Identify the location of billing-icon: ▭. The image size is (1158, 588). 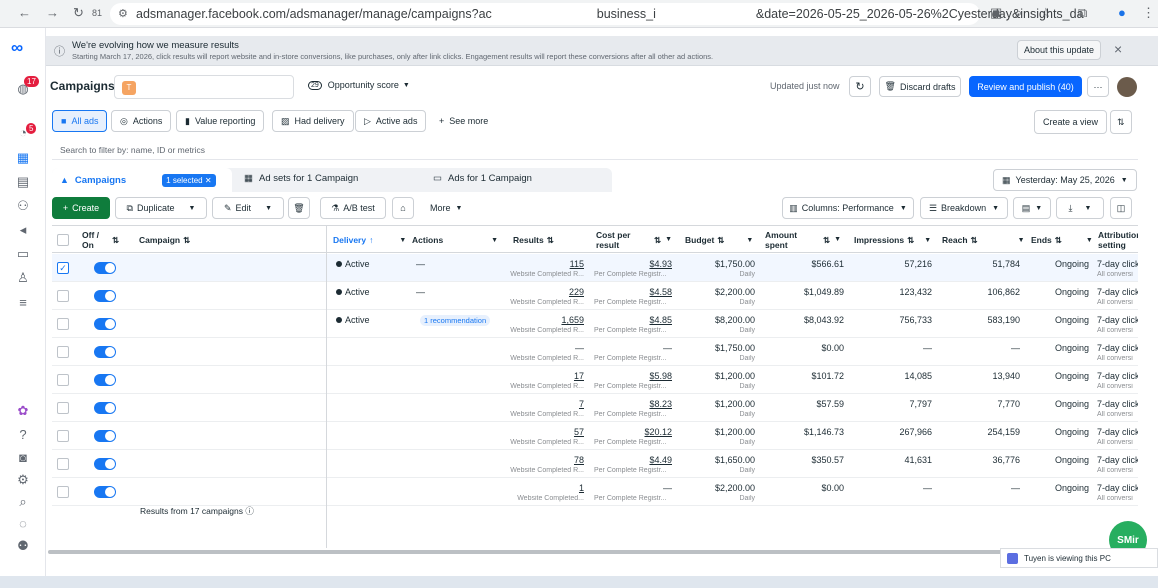
(23, 254).